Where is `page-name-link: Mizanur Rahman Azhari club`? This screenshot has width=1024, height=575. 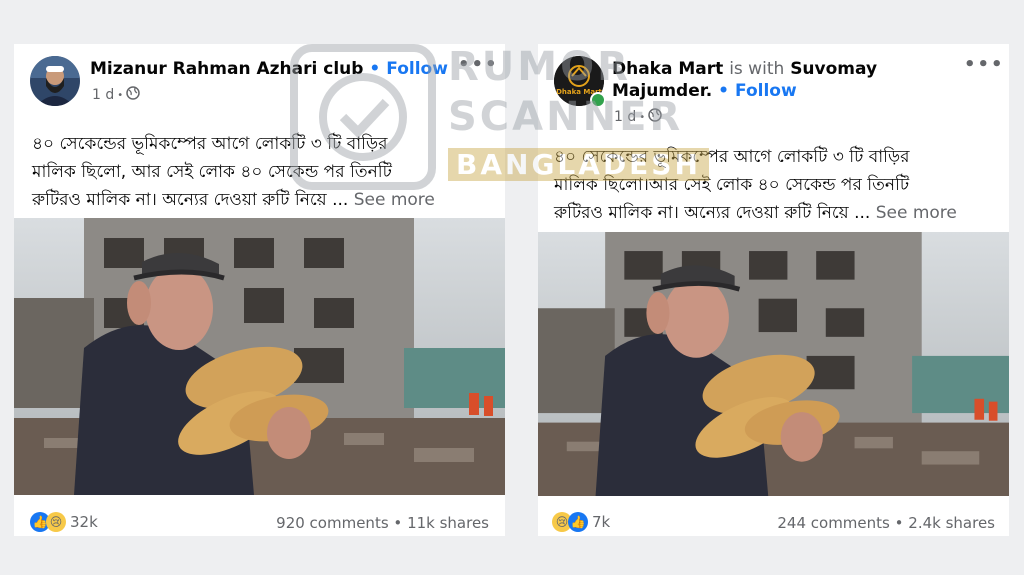 page-name-link: Mizanur Rahman Azhari club is located at coordinates (226, 69).